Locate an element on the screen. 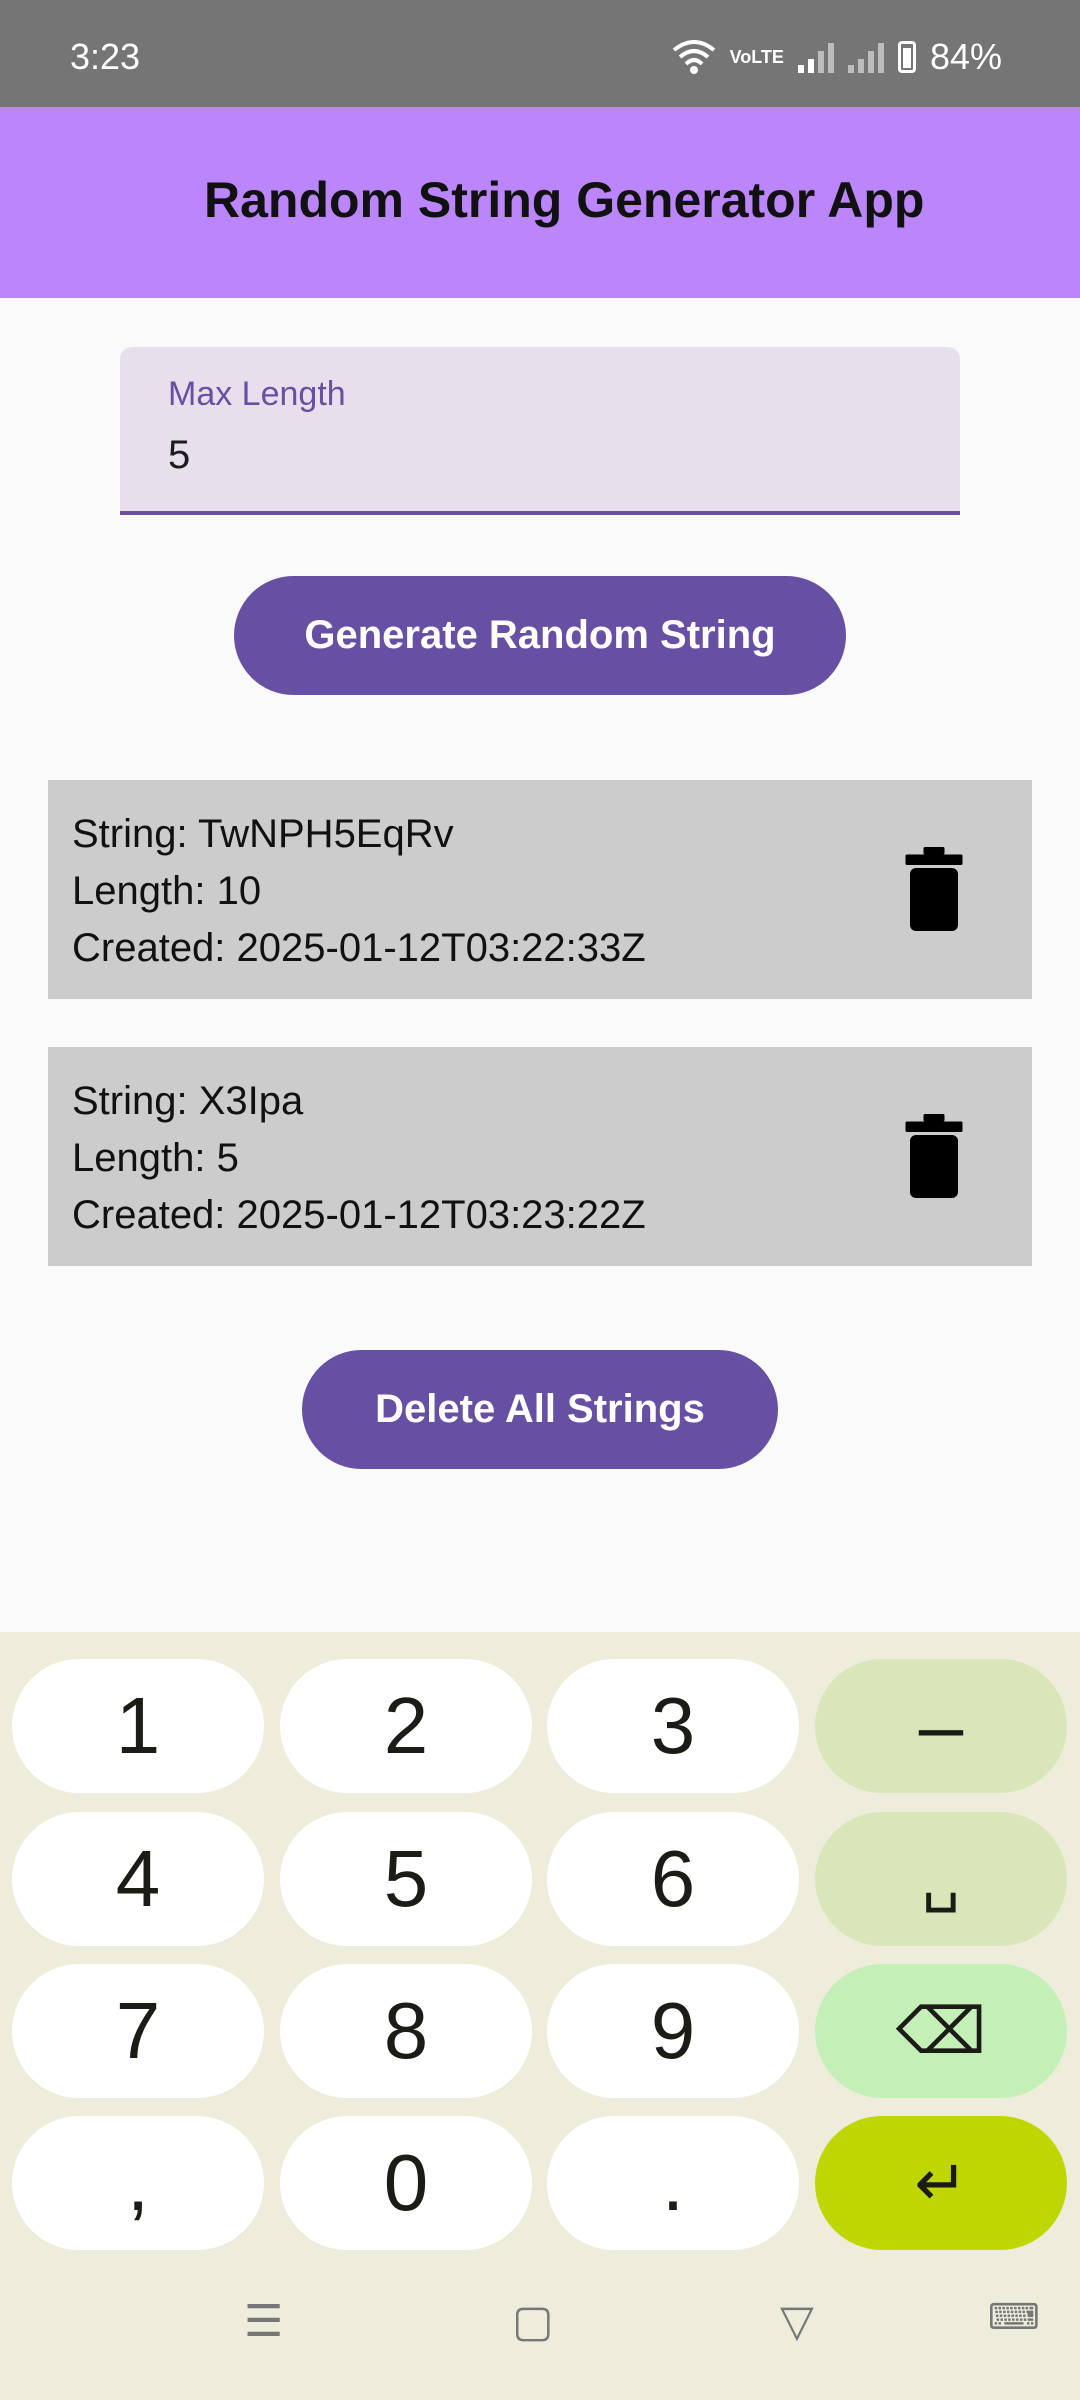 The width and height of the screenshot is (1080, 2400). battery-icon is located at coordinates (906, 57).